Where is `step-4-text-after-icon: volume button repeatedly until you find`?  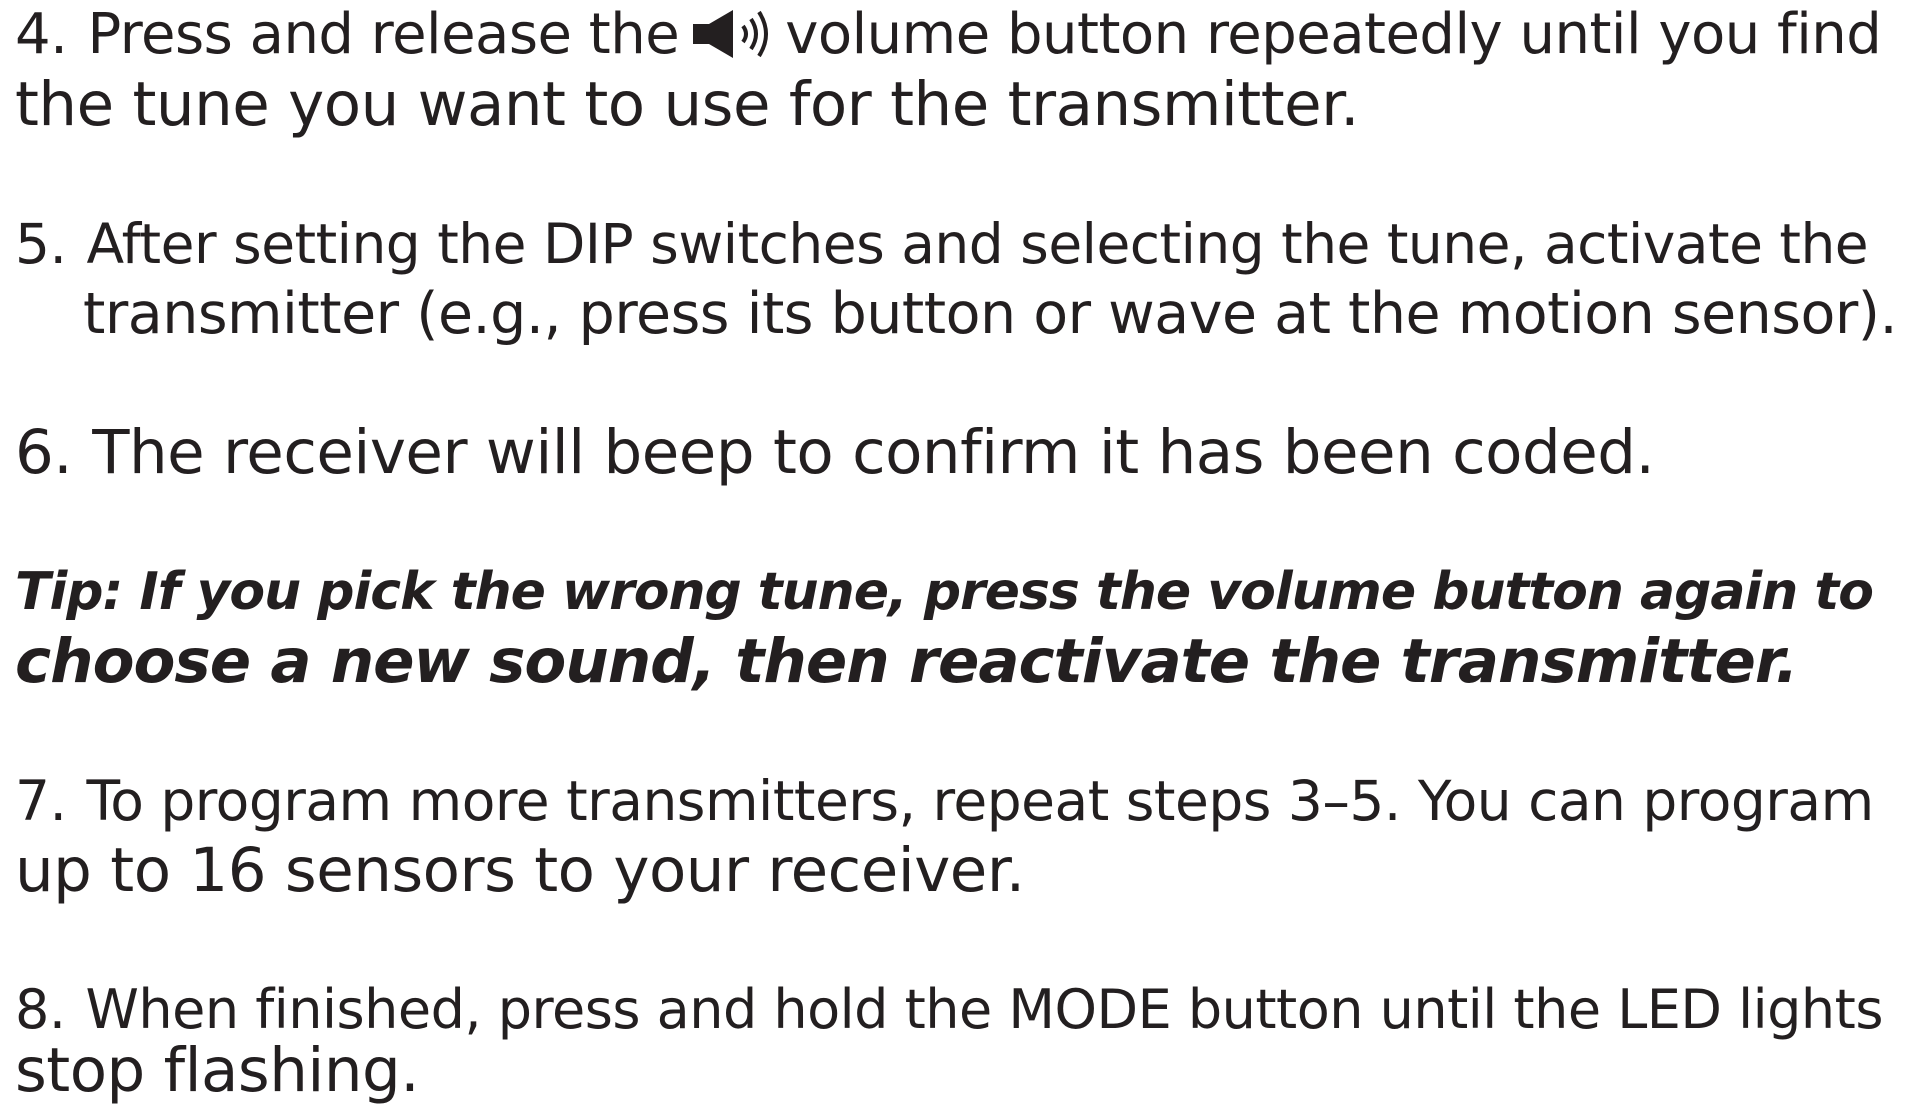
step-4-text-after-icon: volume button repeatedly until you find is located at coordinates (1333, 34).